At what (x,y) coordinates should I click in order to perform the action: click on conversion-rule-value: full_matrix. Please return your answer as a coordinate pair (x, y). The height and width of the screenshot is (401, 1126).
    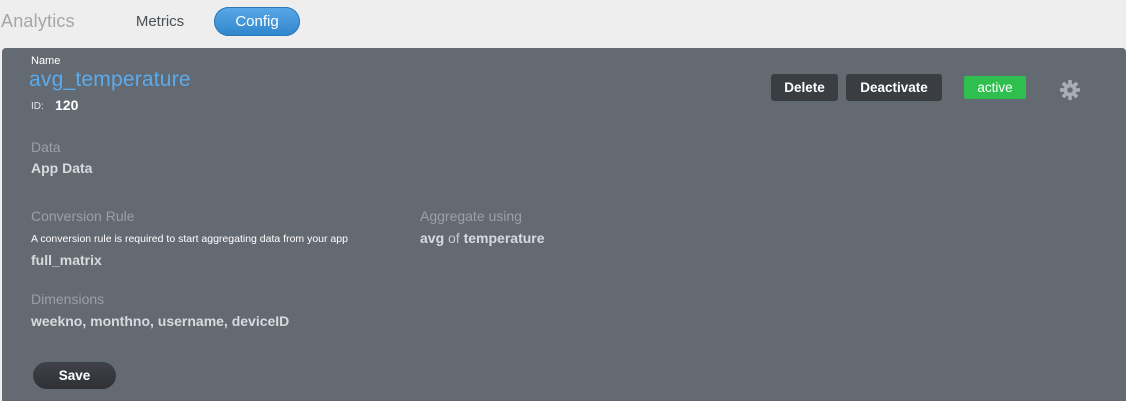
    Looking at the image, I should click on (66, 260).